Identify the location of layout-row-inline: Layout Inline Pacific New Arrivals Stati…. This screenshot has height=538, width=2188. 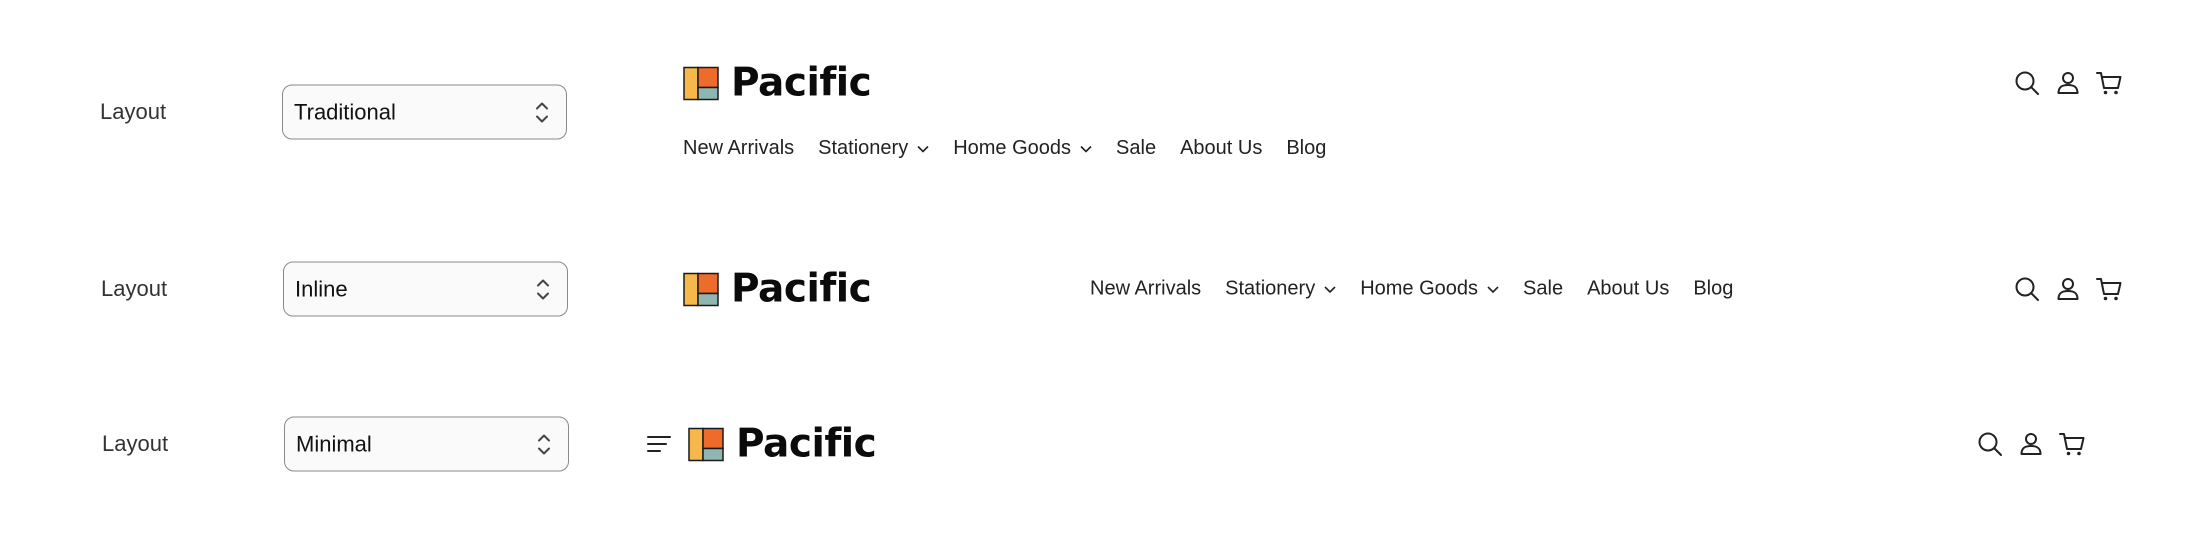
(1094, 289).